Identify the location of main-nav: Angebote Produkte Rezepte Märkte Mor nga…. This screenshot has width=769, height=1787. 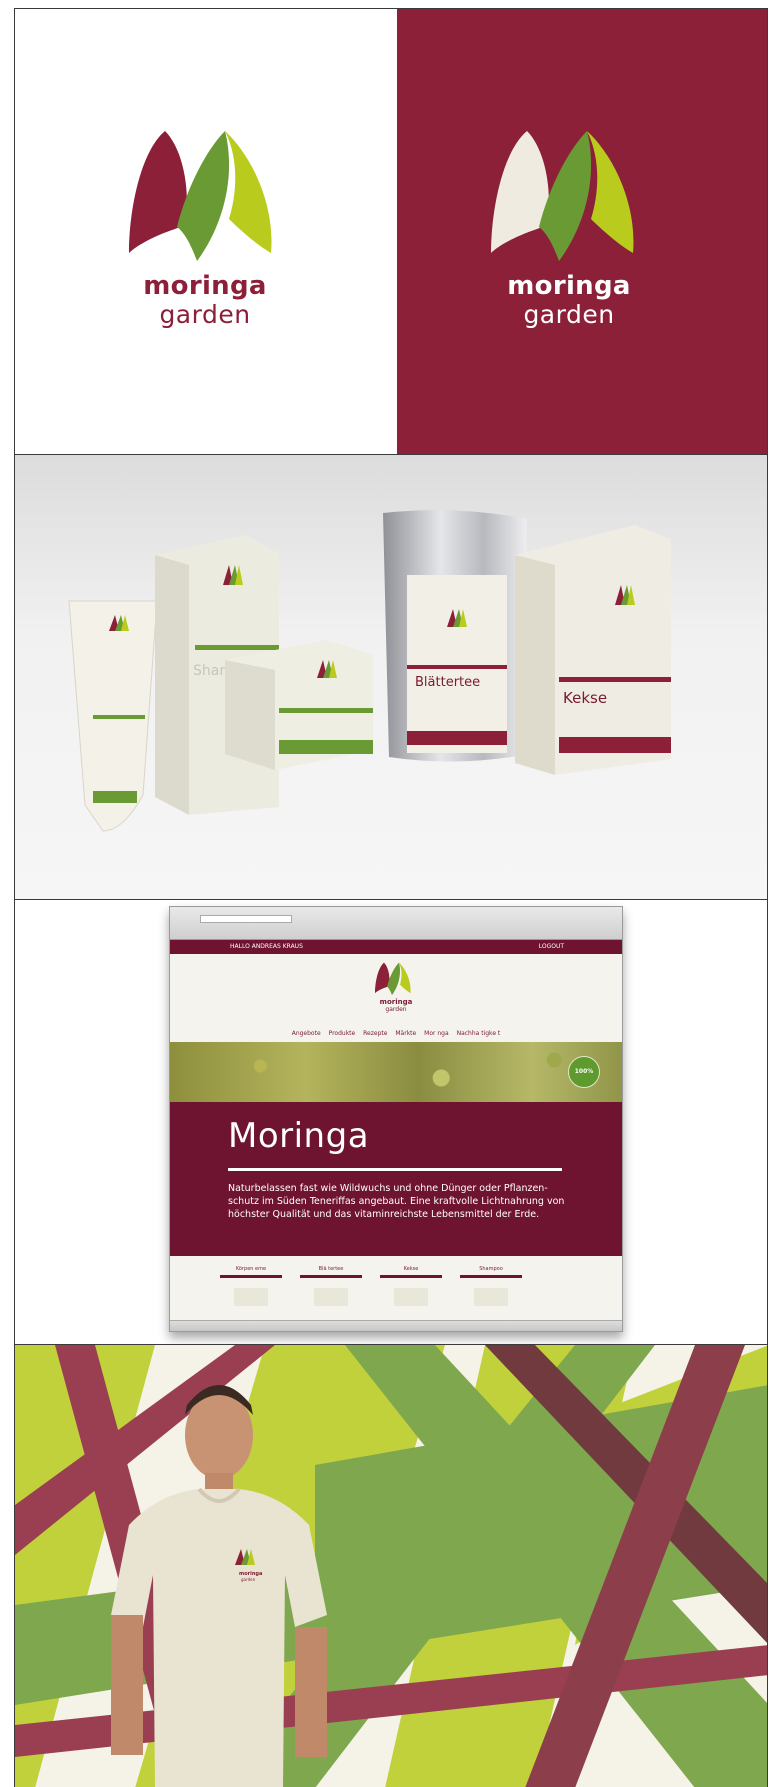
(396, 1033).